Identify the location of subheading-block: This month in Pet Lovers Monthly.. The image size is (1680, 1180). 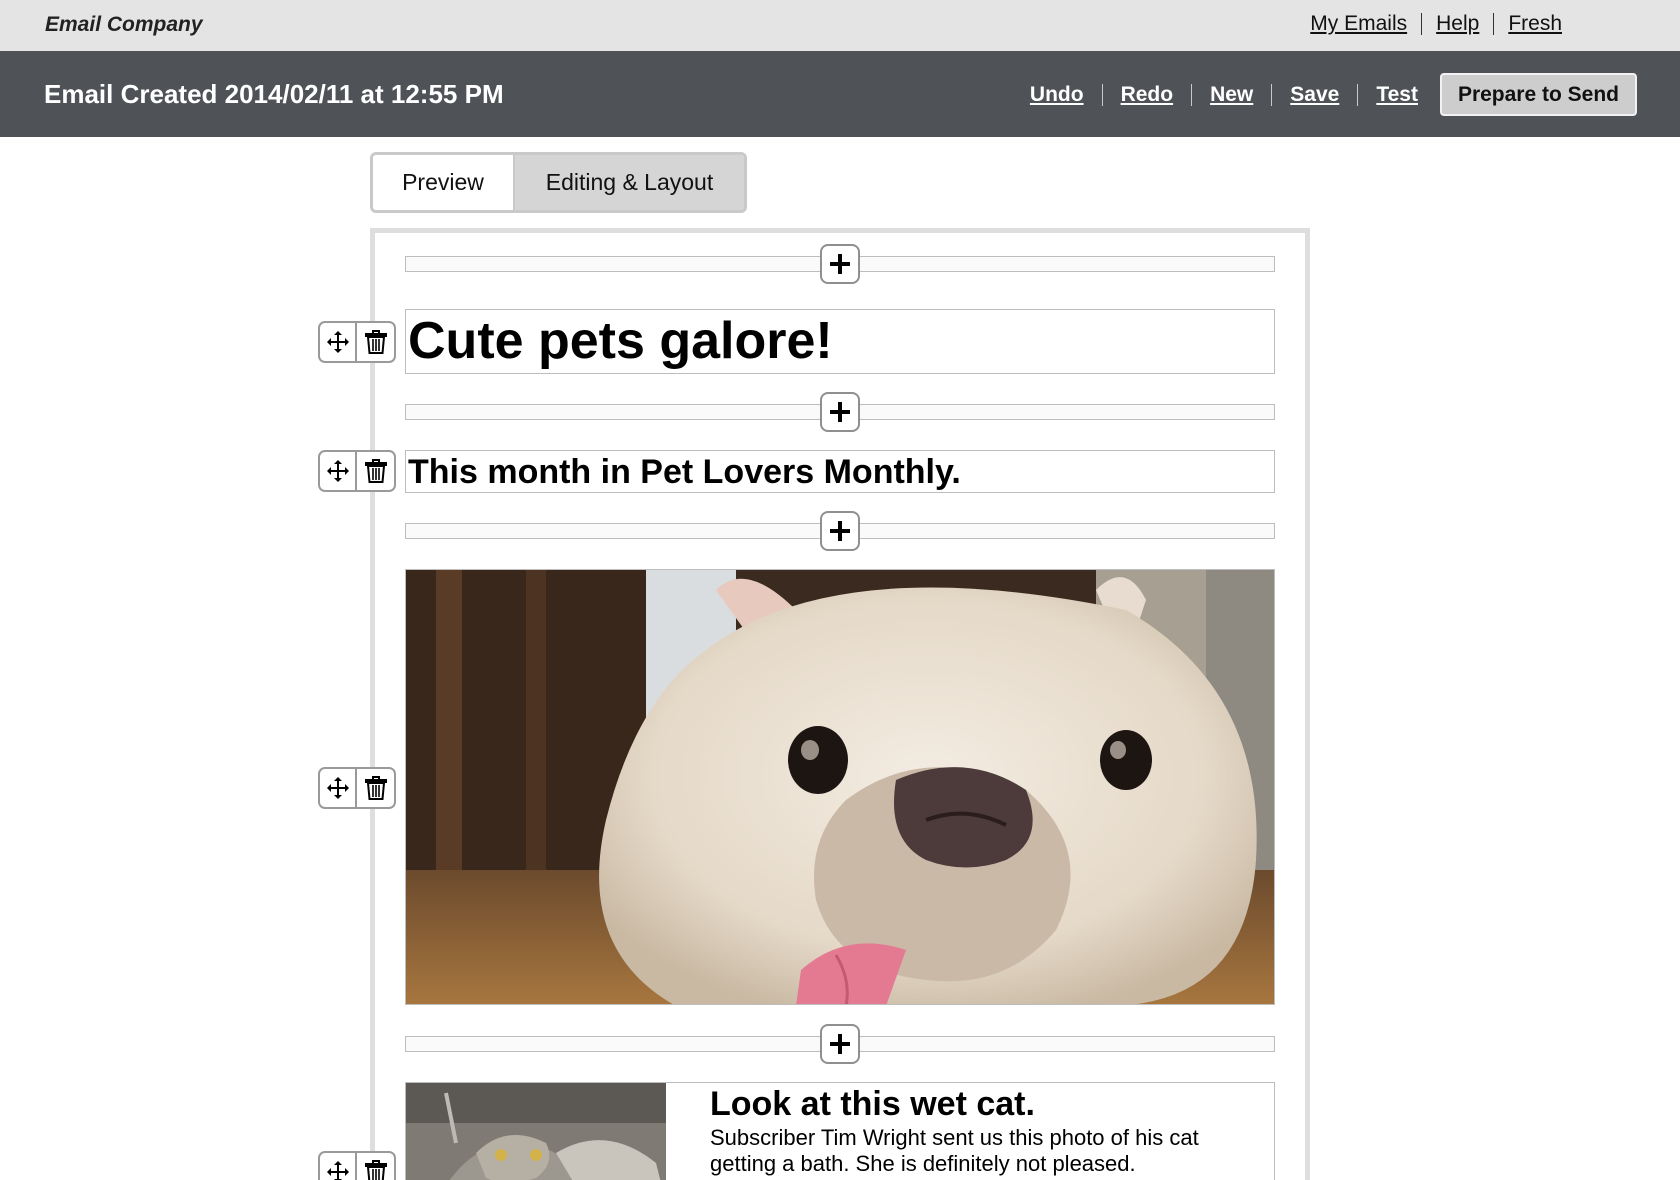
(840, 471).